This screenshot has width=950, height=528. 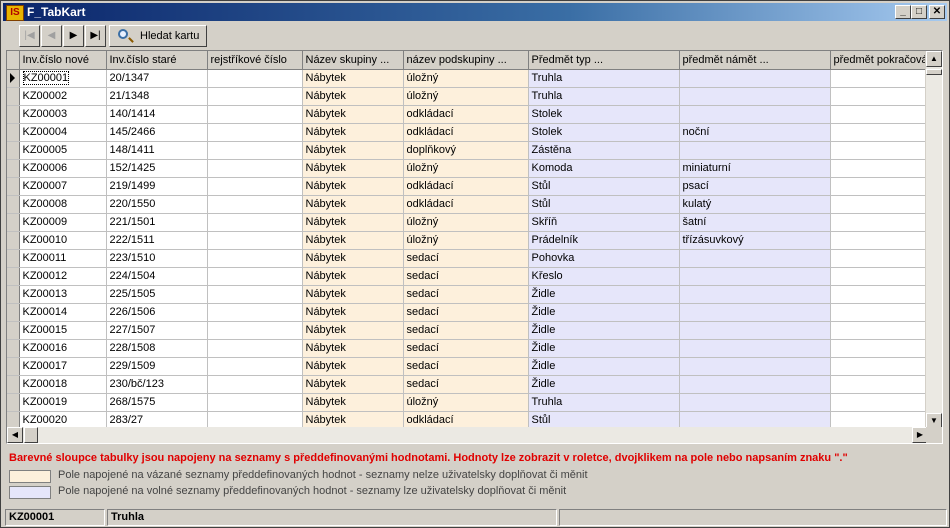 I want to click on hscroll-thumb, so click(x=31, y=435).